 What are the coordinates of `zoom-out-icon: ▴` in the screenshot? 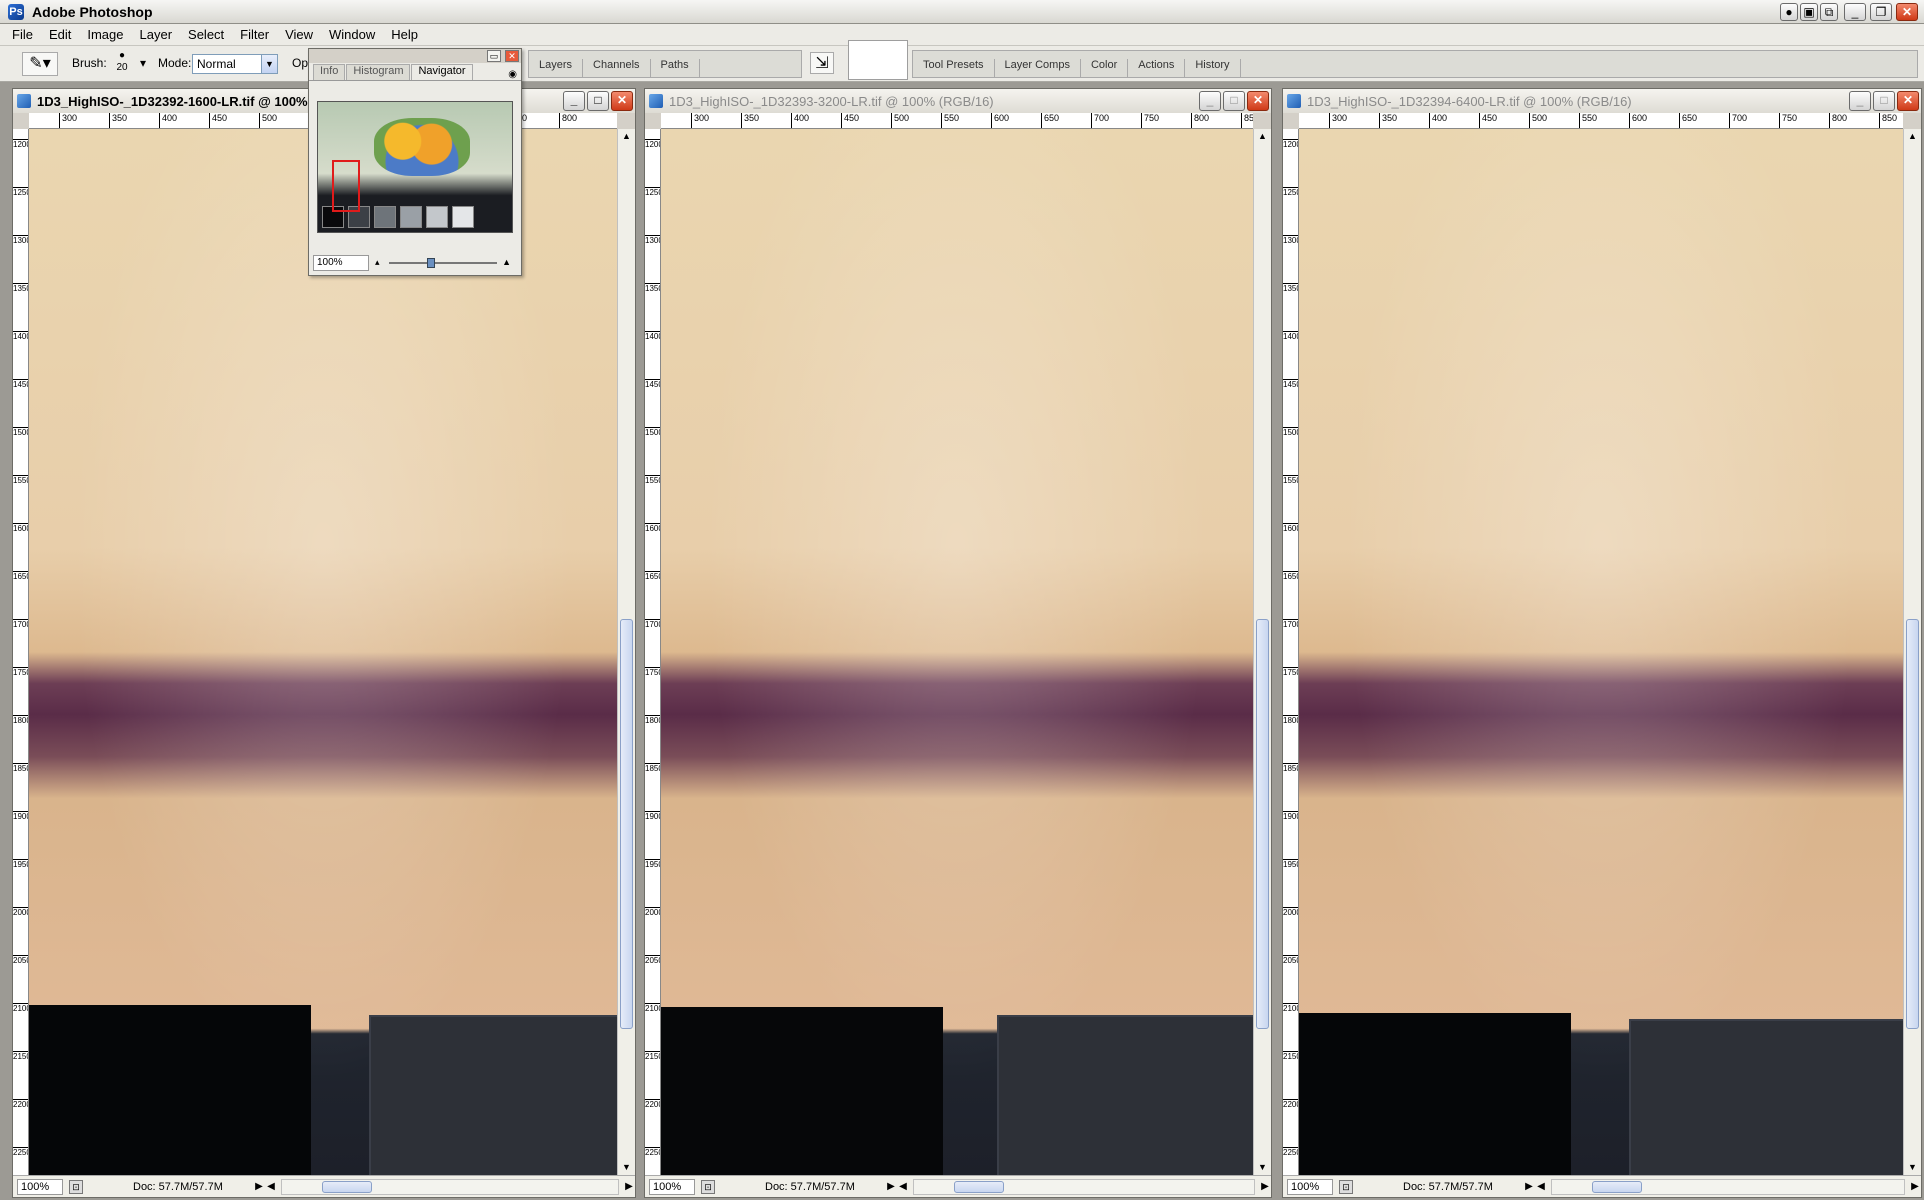 It's located at (377, 262).